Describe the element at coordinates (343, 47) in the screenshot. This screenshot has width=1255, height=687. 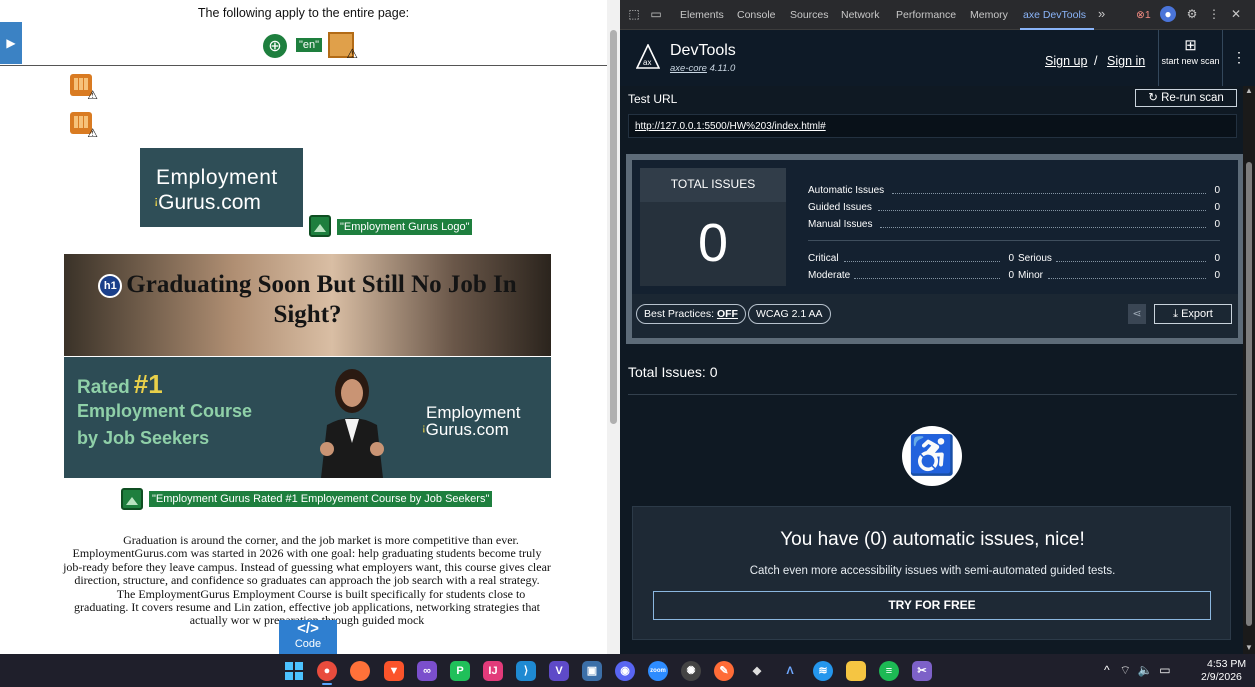
I see `title-warning-icon` at that location.